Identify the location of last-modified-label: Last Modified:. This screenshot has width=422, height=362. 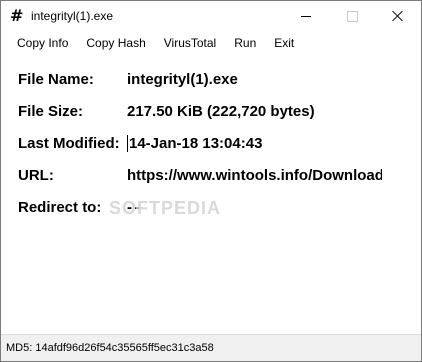
(69, 143).